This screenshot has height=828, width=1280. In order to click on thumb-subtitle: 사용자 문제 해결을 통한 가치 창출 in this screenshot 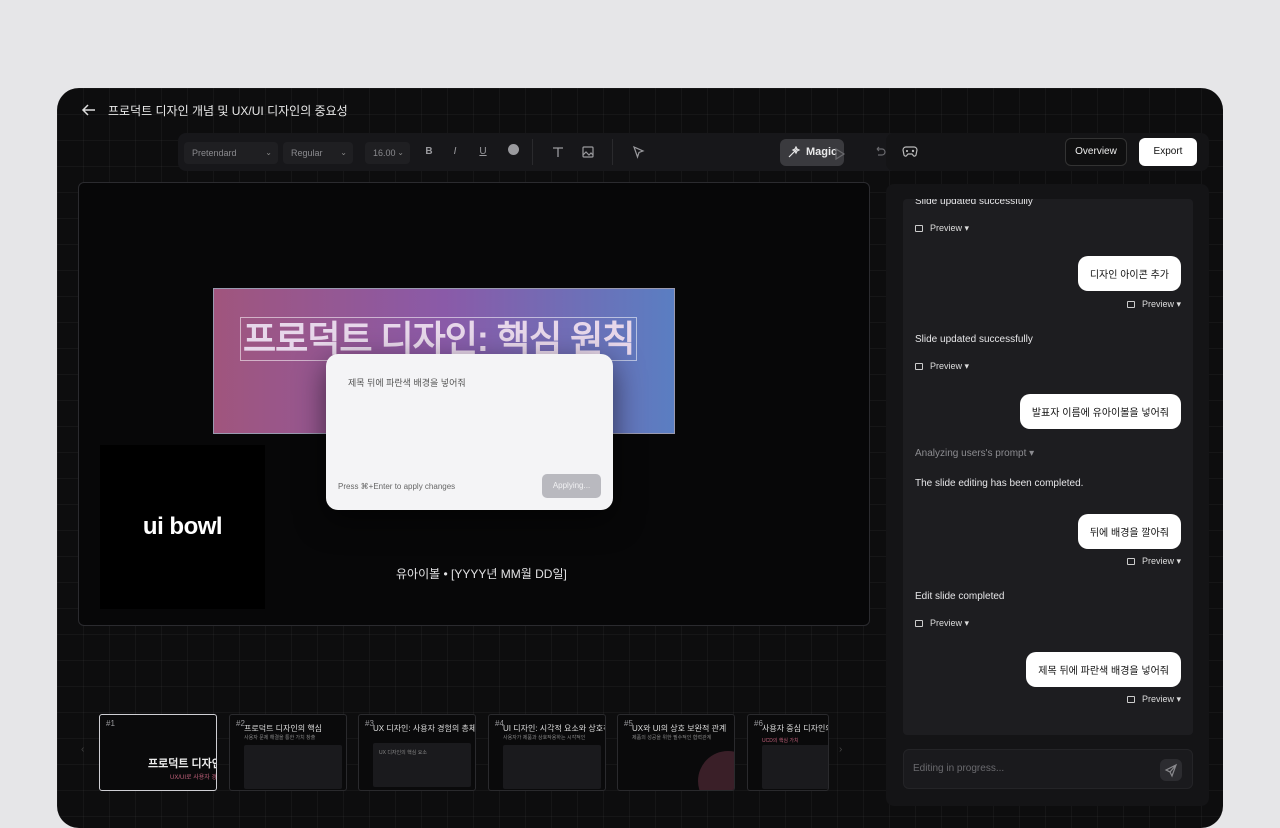, I will do `click(280, 738)`.